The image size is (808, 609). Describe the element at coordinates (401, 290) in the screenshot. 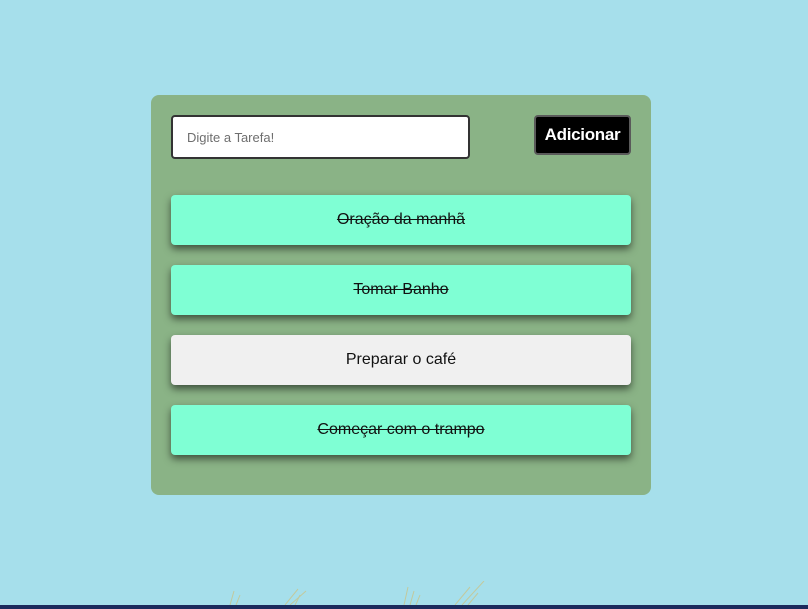

I see `task-item-done: Tomar Banho` at that location.